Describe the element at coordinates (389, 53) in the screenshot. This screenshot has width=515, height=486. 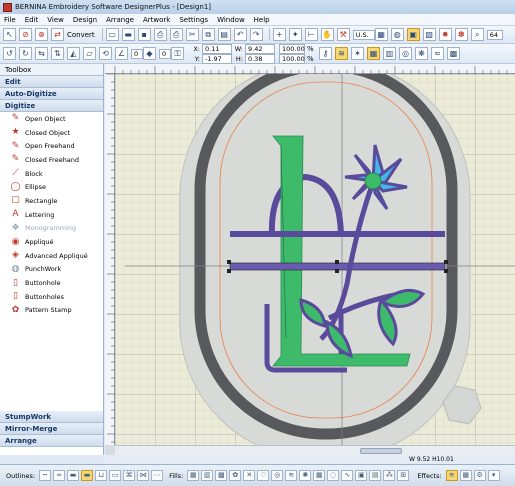
I see `fill-icon: ▥` at that location.